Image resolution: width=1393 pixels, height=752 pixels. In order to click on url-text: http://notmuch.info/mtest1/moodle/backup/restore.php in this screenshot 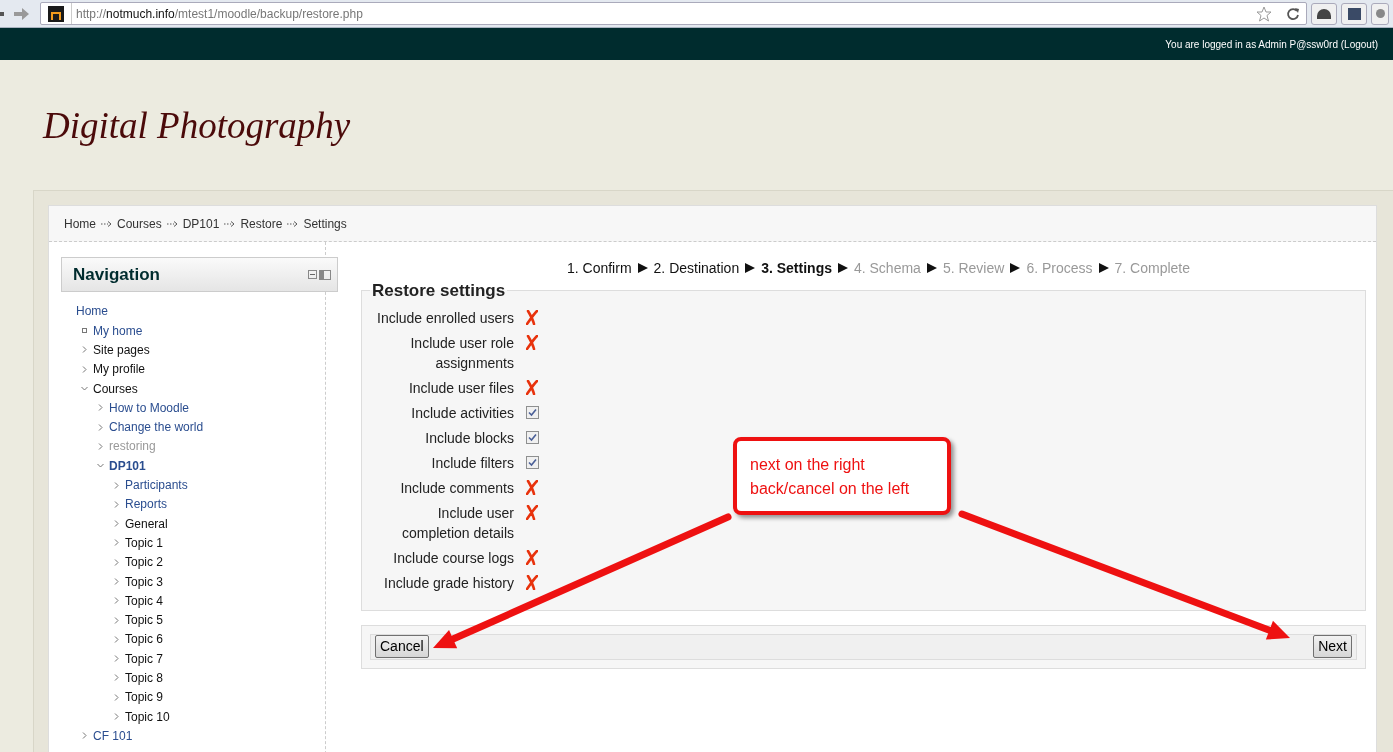, I will do `click(219, 14)`.